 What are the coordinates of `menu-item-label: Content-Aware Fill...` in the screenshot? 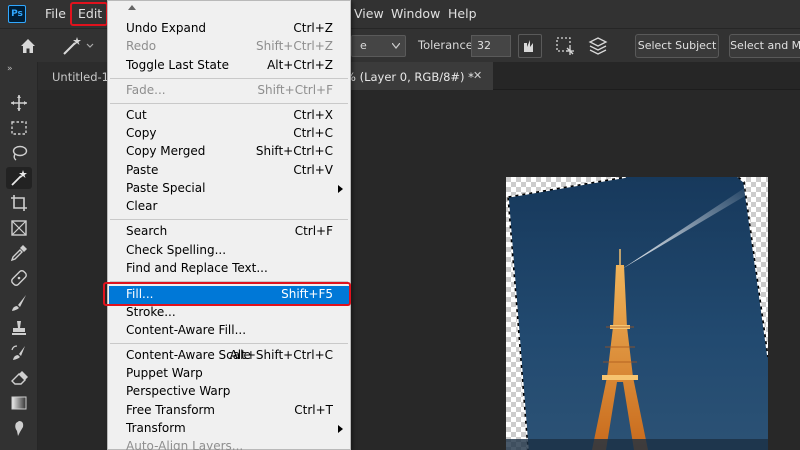 It's located at (186, 330).